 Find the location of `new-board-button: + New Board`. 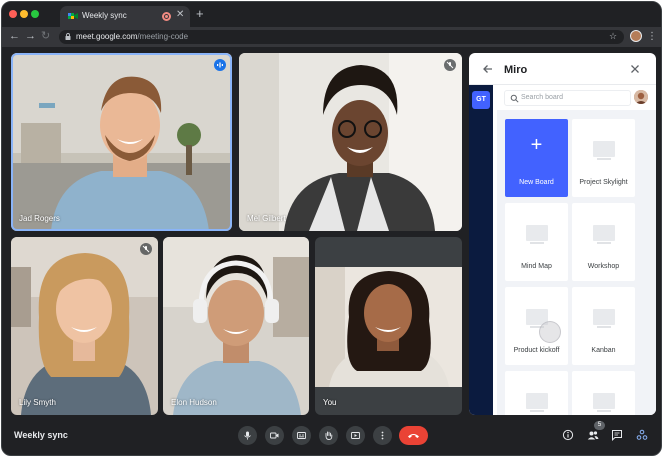

new-board-button: + New Board is located at coordinates (536, 158).